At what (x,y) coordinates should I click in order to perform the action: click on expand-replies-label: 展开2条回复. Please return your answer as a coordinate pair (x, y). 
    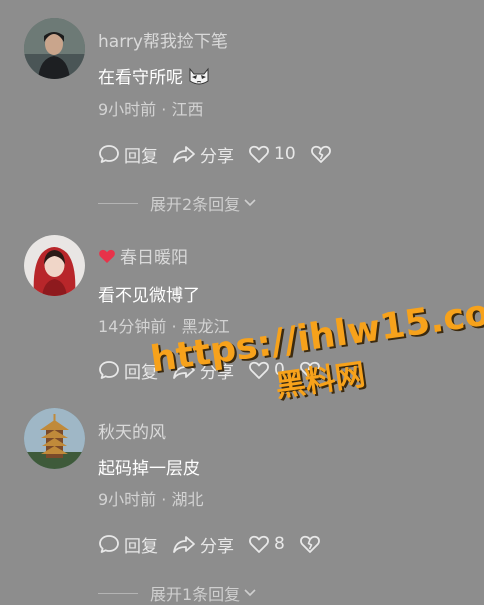
    Looking at the image, I should click on (195, 204).